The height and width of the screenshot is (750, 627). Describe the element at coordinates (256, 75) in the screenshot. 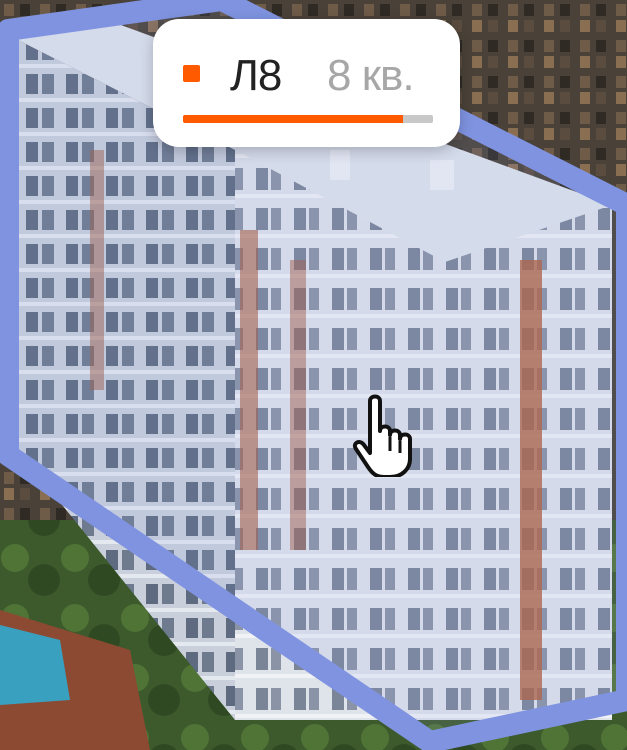

I see `building-code: Л8` at that location.